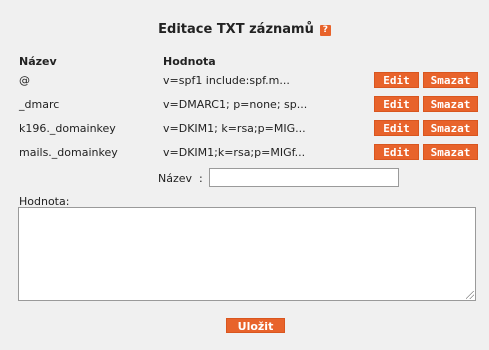 The image size is (489, 350). Describe the element at coordinates (325, 30) in the screenshot. I see `help-icon: ?` at that location.